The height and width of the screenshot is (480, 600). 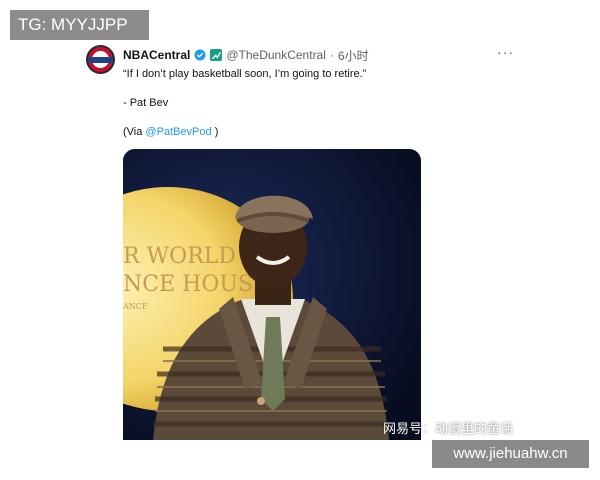 I want to click on attribution-line: - Pat Bev, so click(x=146, y=103).